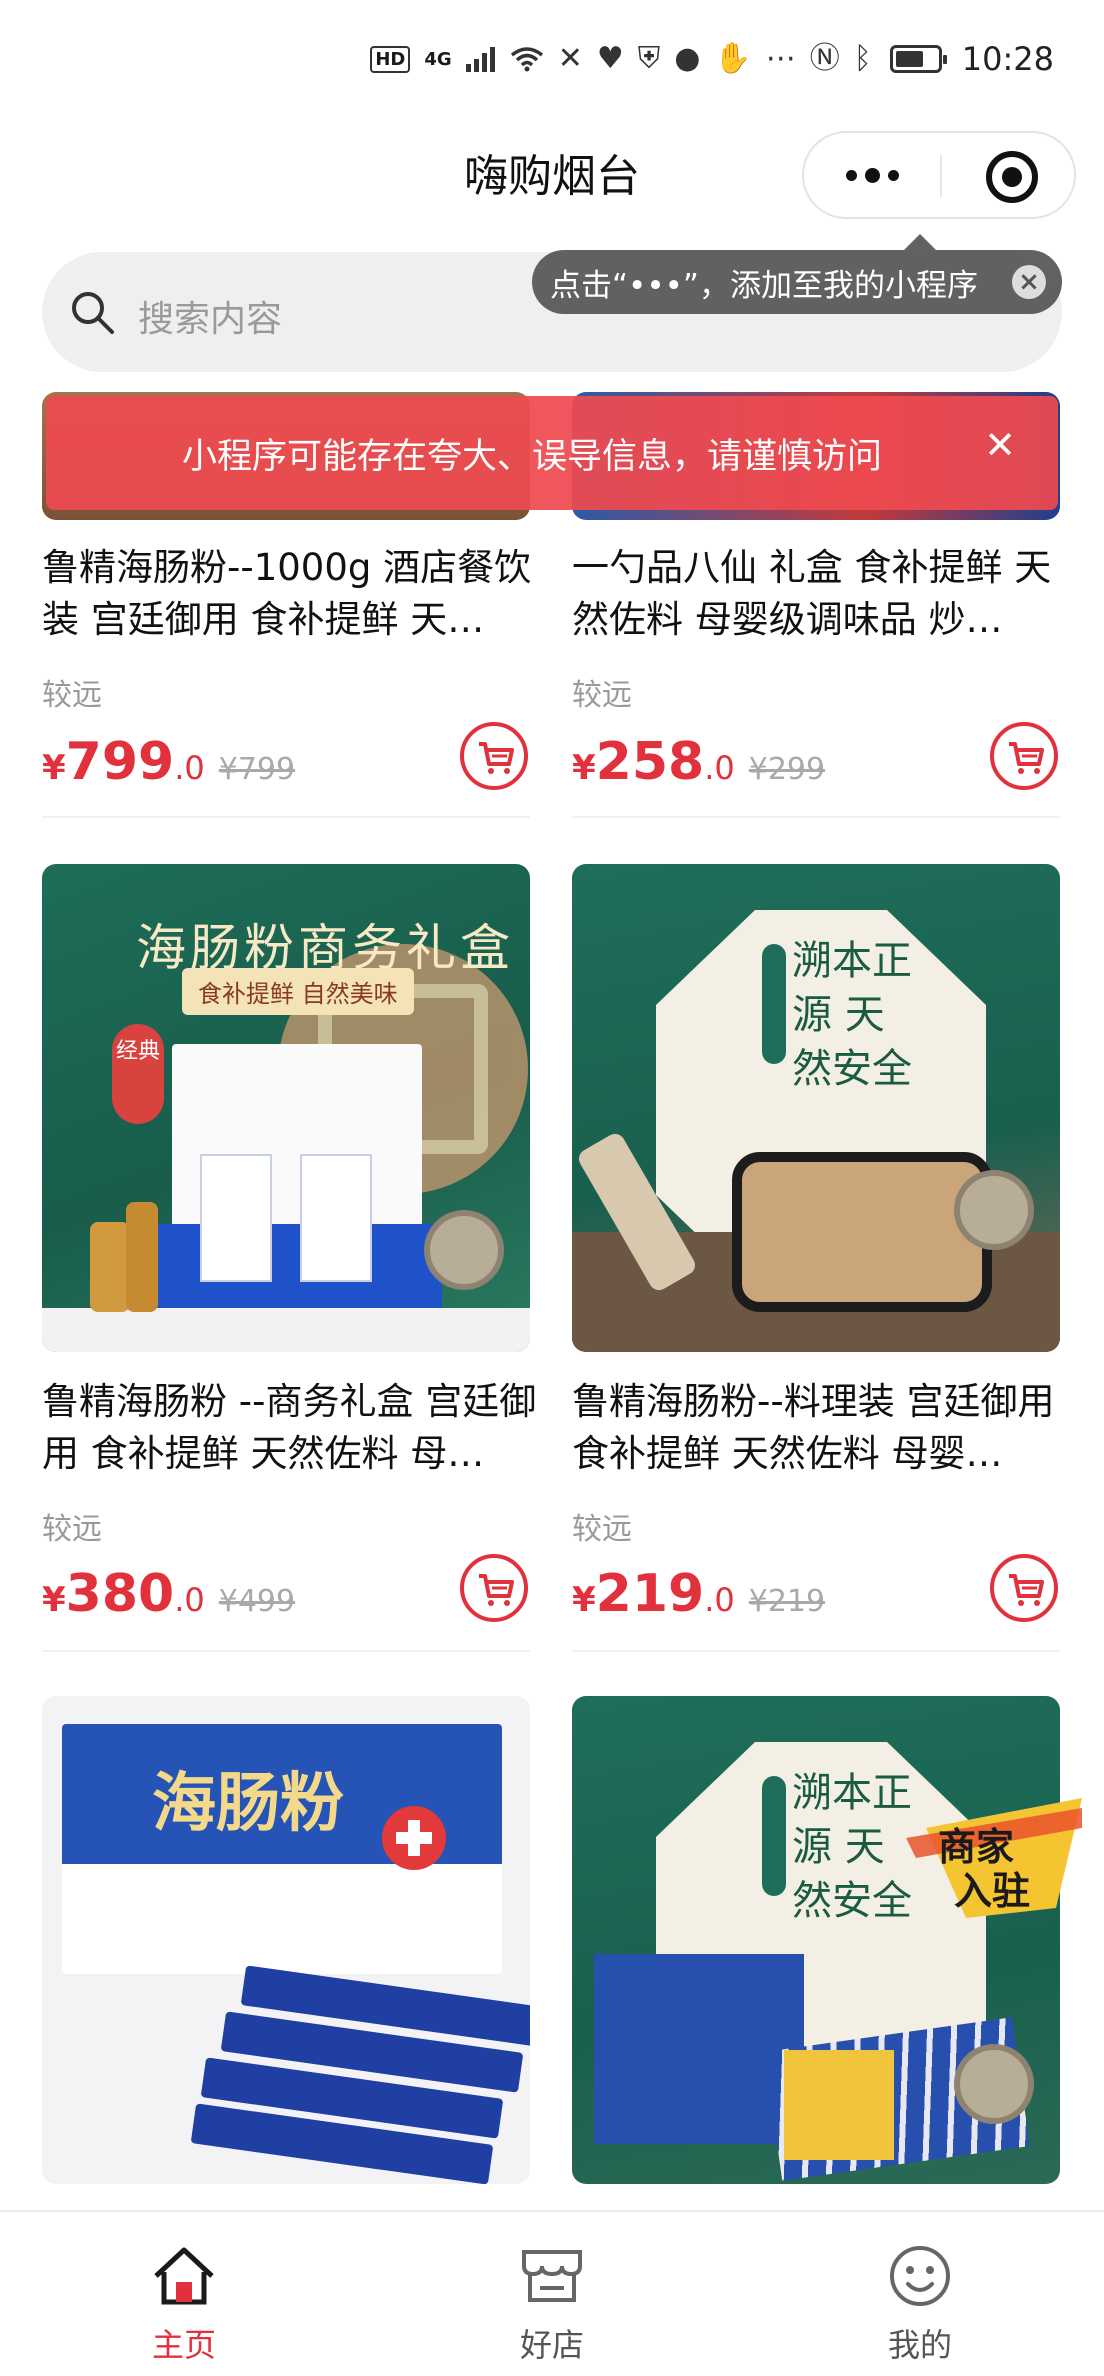 The image size is (1104, 2376). I want to click on merchant-join-badge: 商家 入驻, so click(994, 1858).